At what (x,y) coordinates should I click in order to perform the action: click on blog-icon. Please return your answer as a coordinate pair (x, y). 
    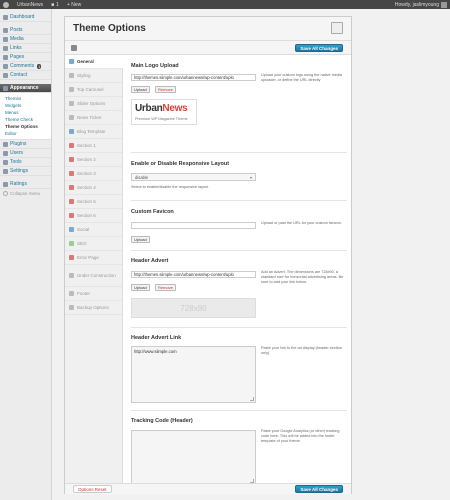
    Looking at the image, I should click on (71, 131).